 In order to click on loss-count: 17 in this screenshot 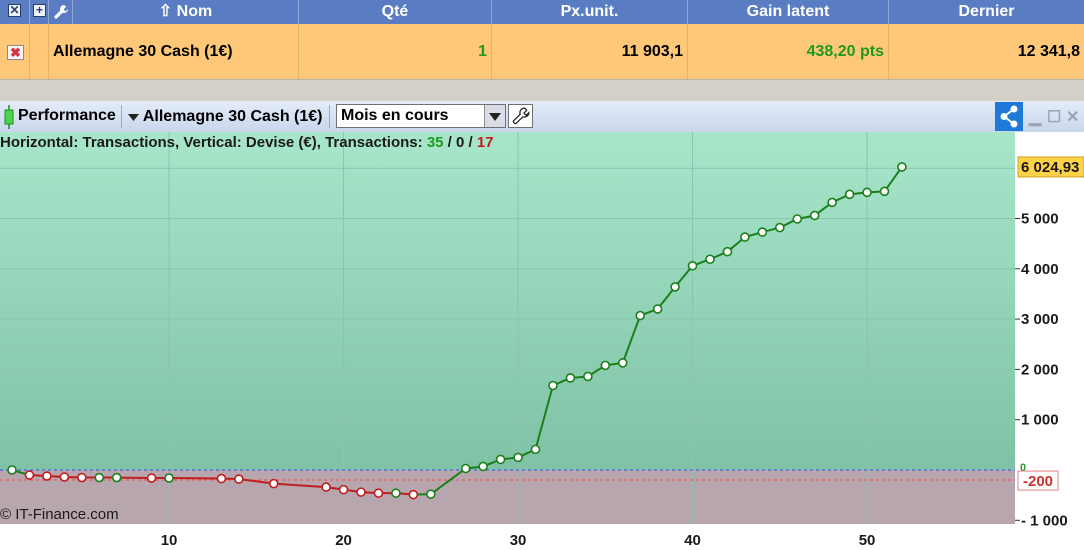, I will do `click(485, 142)`.